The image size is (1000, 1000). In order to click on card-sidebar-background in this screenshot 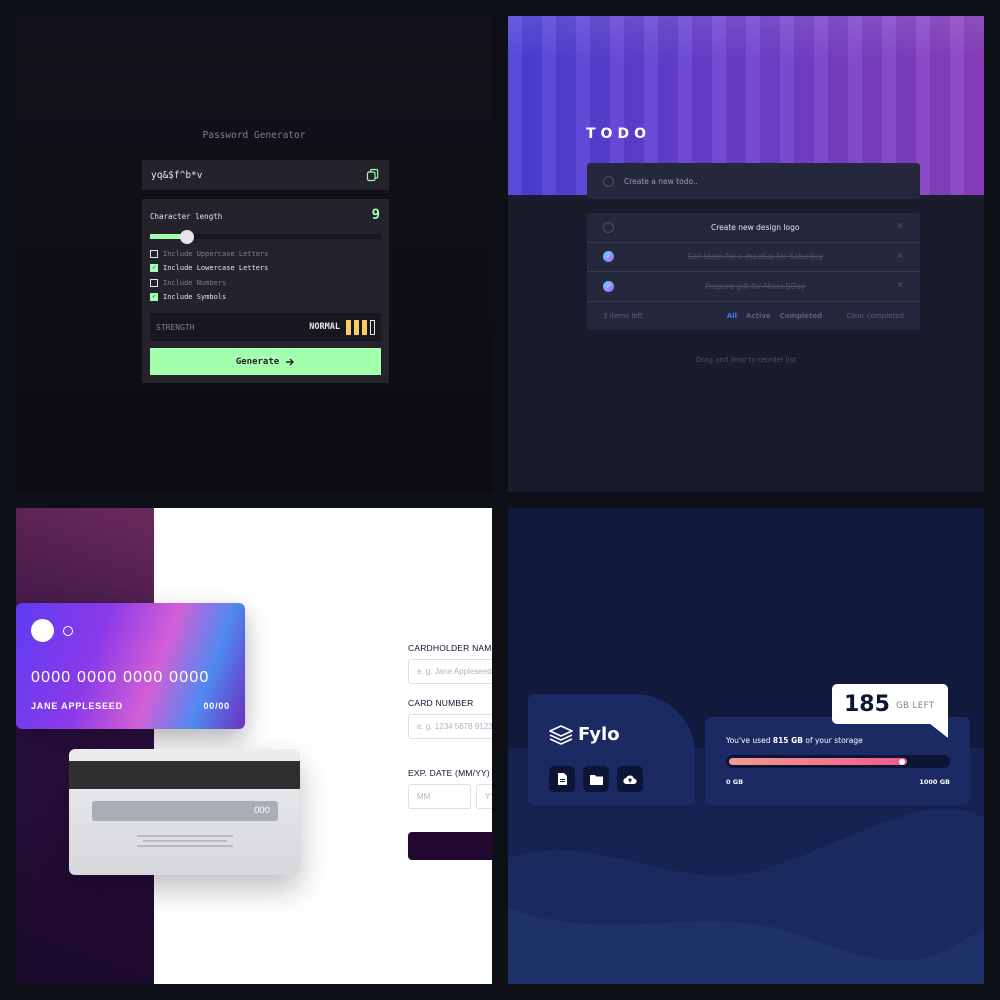, I will do `click(85, 746)`.